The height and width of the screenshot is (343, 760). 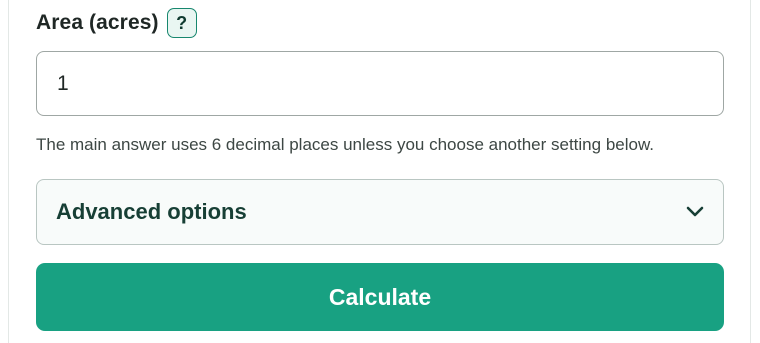 What do you see at coordinates (695, 212) in the screenshot?
I see `chevron-down-icon` at bounding box center [695, 212].